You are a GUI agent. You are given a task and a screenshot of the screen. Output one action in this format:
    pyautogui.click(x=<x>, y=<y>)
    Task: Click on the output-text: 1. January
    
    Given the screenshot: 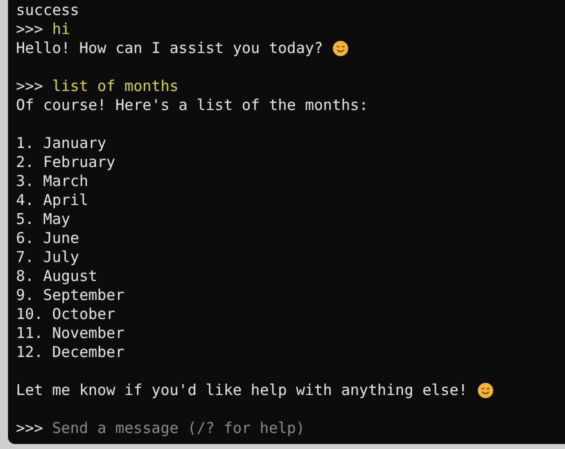 What is the action you would take?
    pyautogui.click(x=61, y=143)
    